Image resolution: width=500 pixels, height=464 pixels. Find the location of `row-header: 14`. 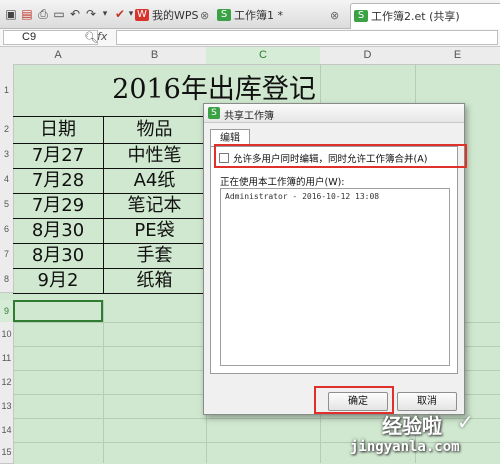

row-header: 14 is located at coordinates (7, 430).